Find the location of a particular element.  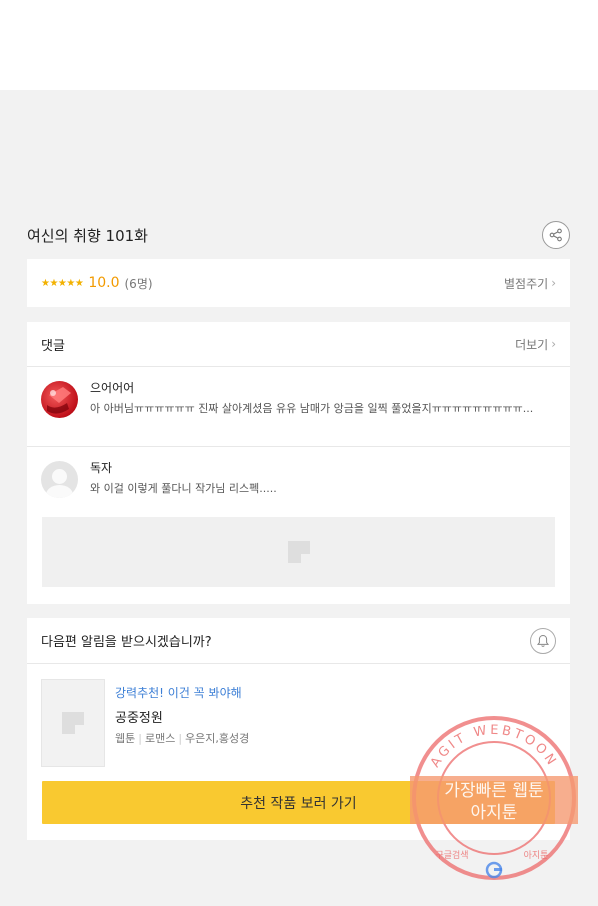

rate-button: 별점주기 › is located at coordinates (530, 283).